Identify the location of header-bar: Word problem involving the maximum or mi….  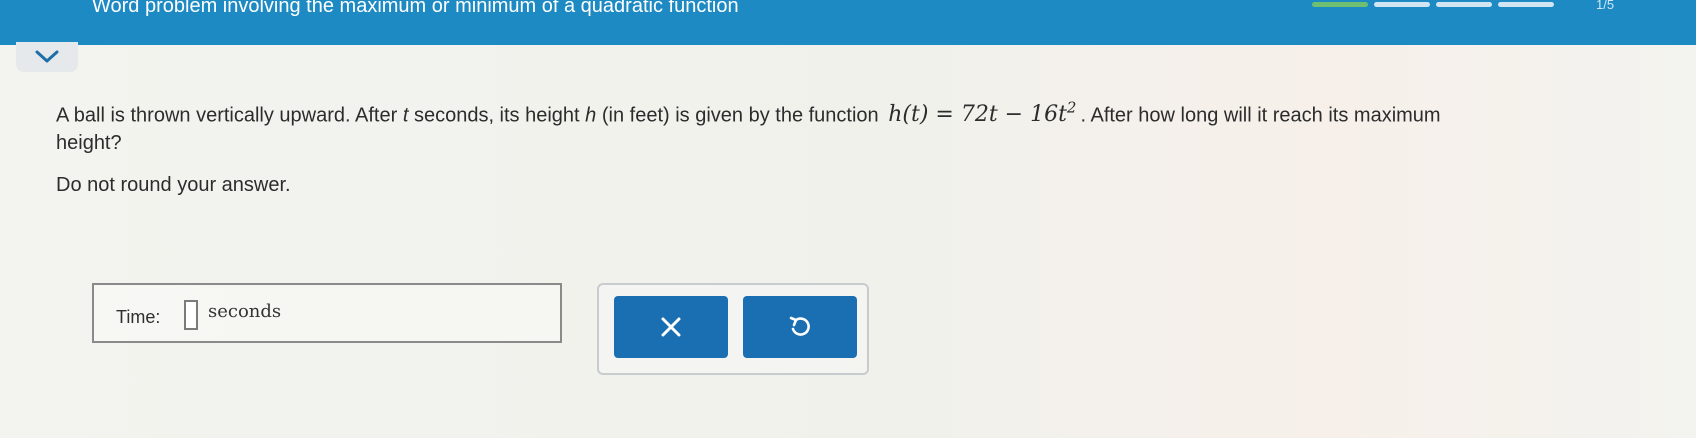
(848, 22).